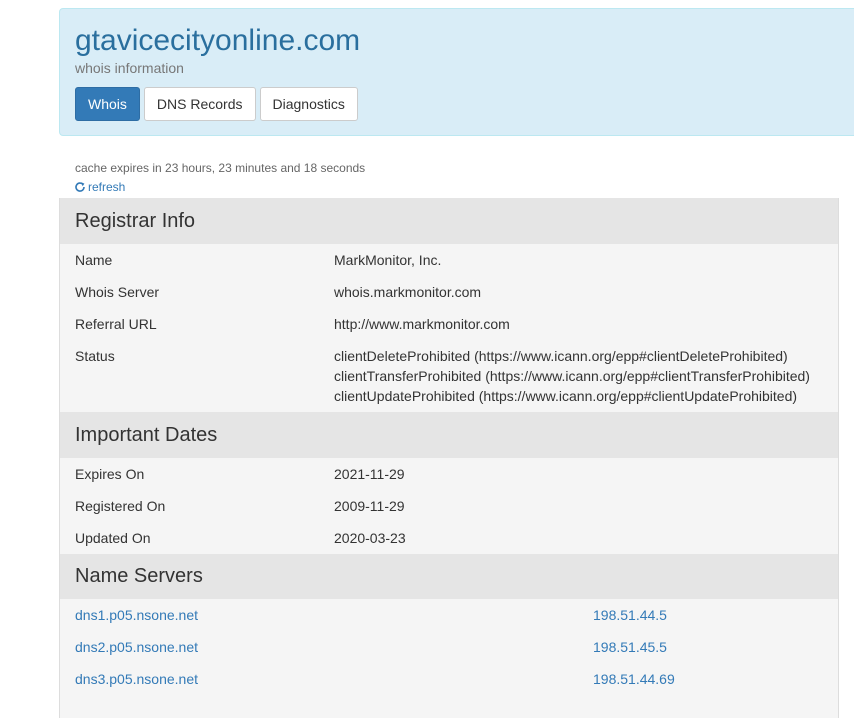 This screenshot has height=718, width=854. I want to click on refresh-icon, so click(80, 187).